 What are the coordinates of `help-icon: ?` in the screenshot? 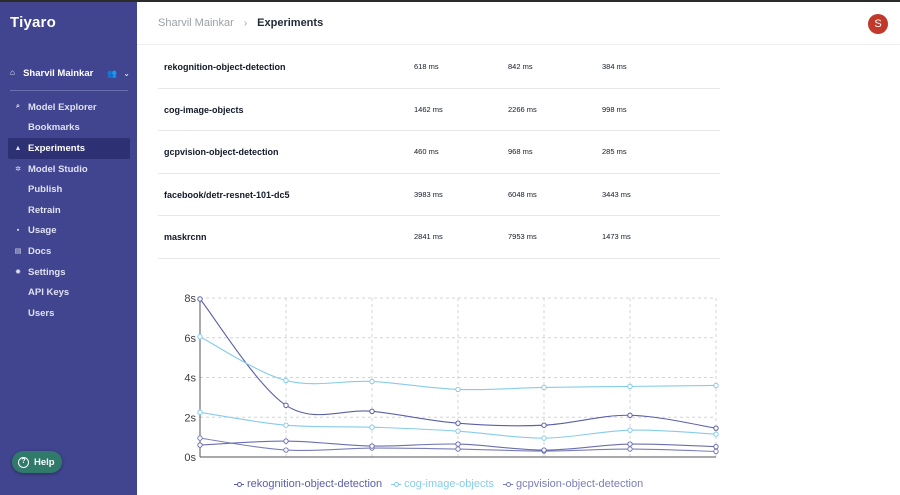 It's located at (23, 462).